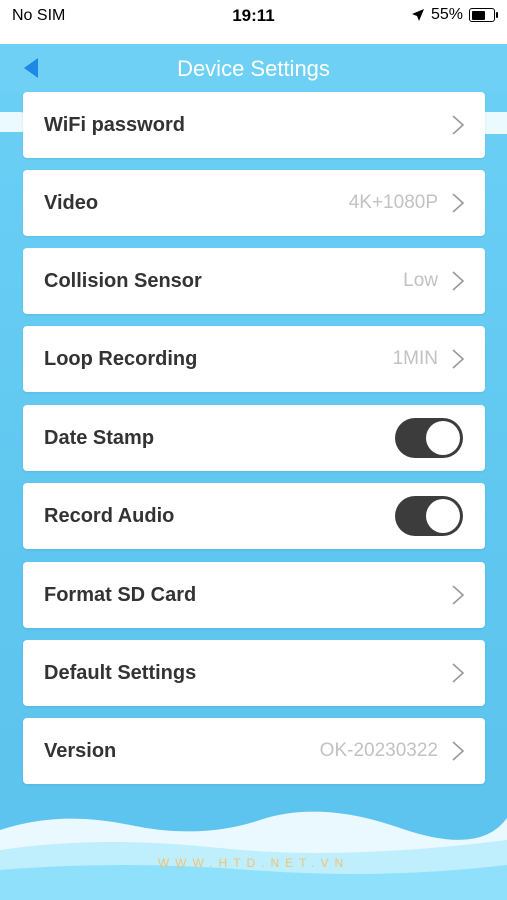  I want to click on setting-value: Low, so click(420, 280).